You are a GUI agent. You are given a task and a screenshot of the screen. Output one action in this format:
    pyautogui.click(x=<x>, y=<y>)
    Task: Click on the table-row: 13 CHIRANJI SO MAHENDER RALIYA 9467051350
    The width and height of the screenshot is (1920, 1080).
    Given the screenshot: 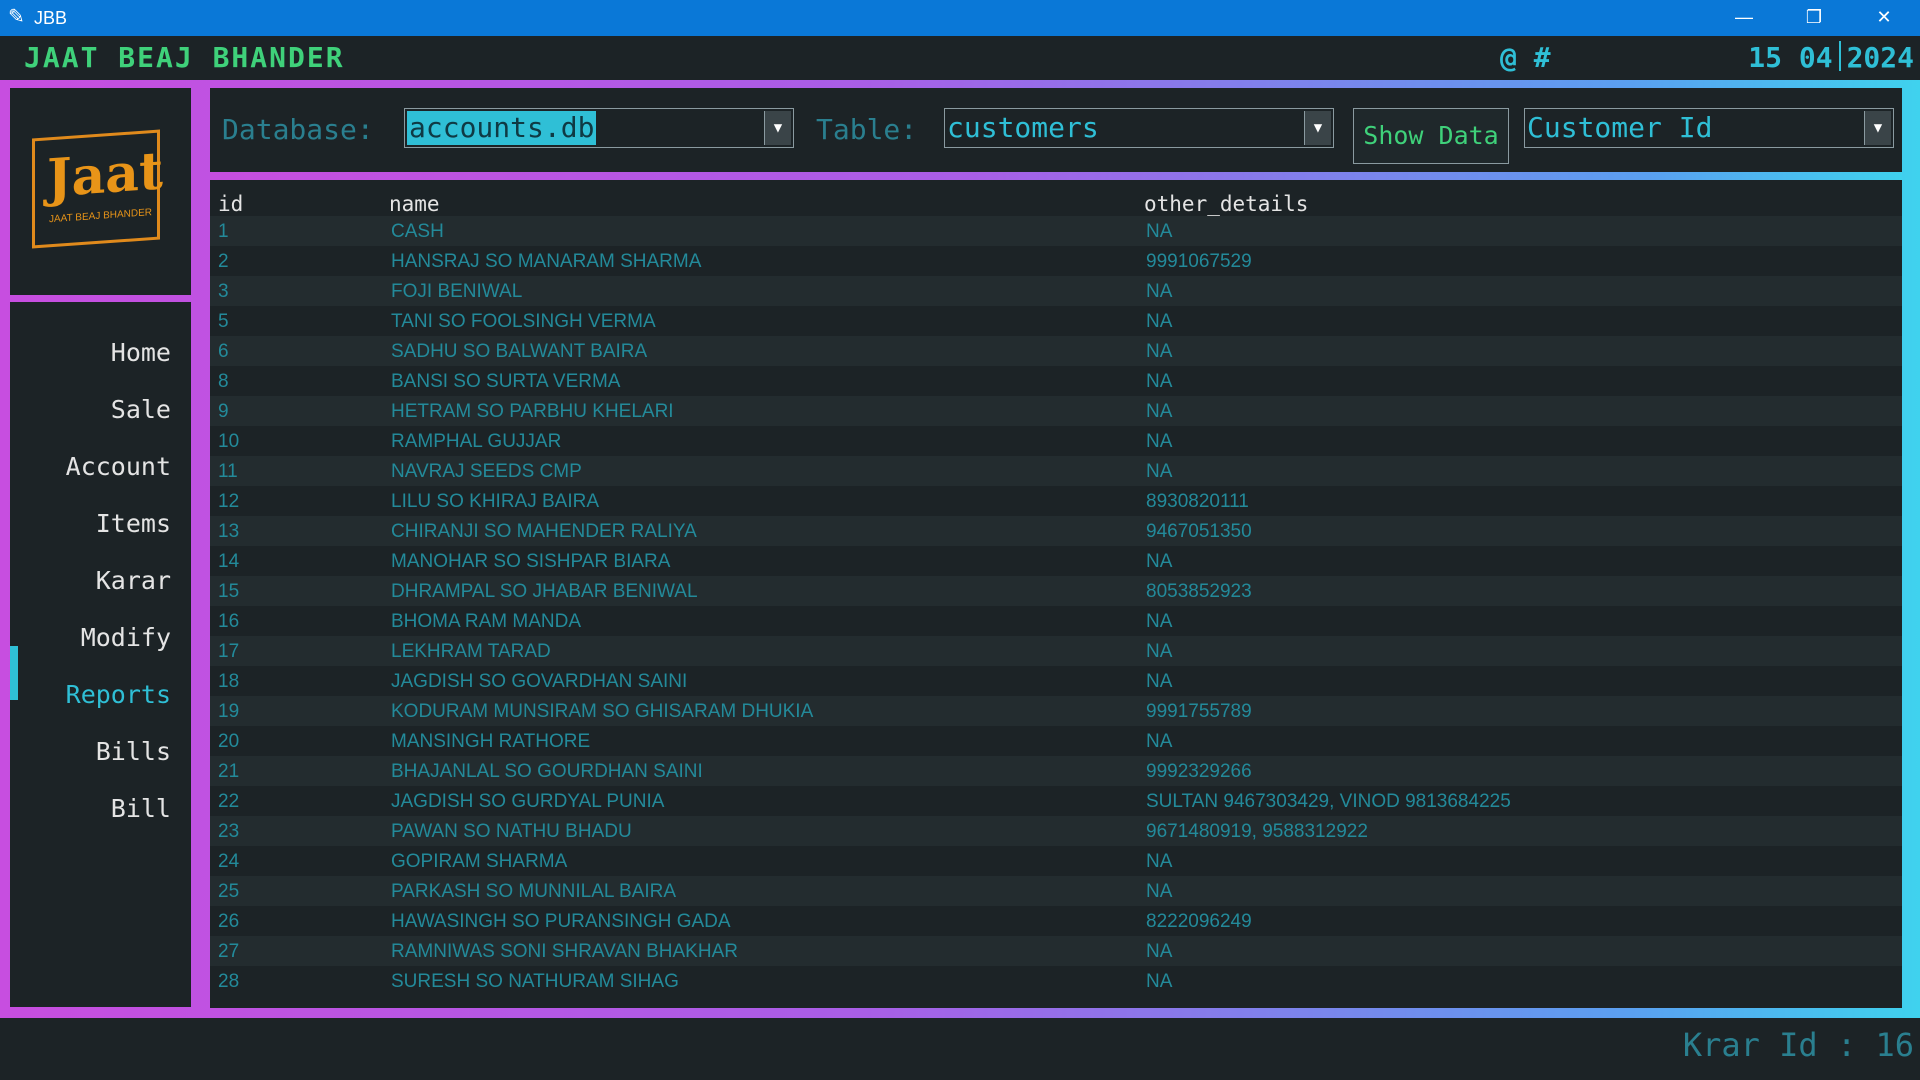 What is the action you would take?
    pyautogui.click(x=1056, y=531)
    